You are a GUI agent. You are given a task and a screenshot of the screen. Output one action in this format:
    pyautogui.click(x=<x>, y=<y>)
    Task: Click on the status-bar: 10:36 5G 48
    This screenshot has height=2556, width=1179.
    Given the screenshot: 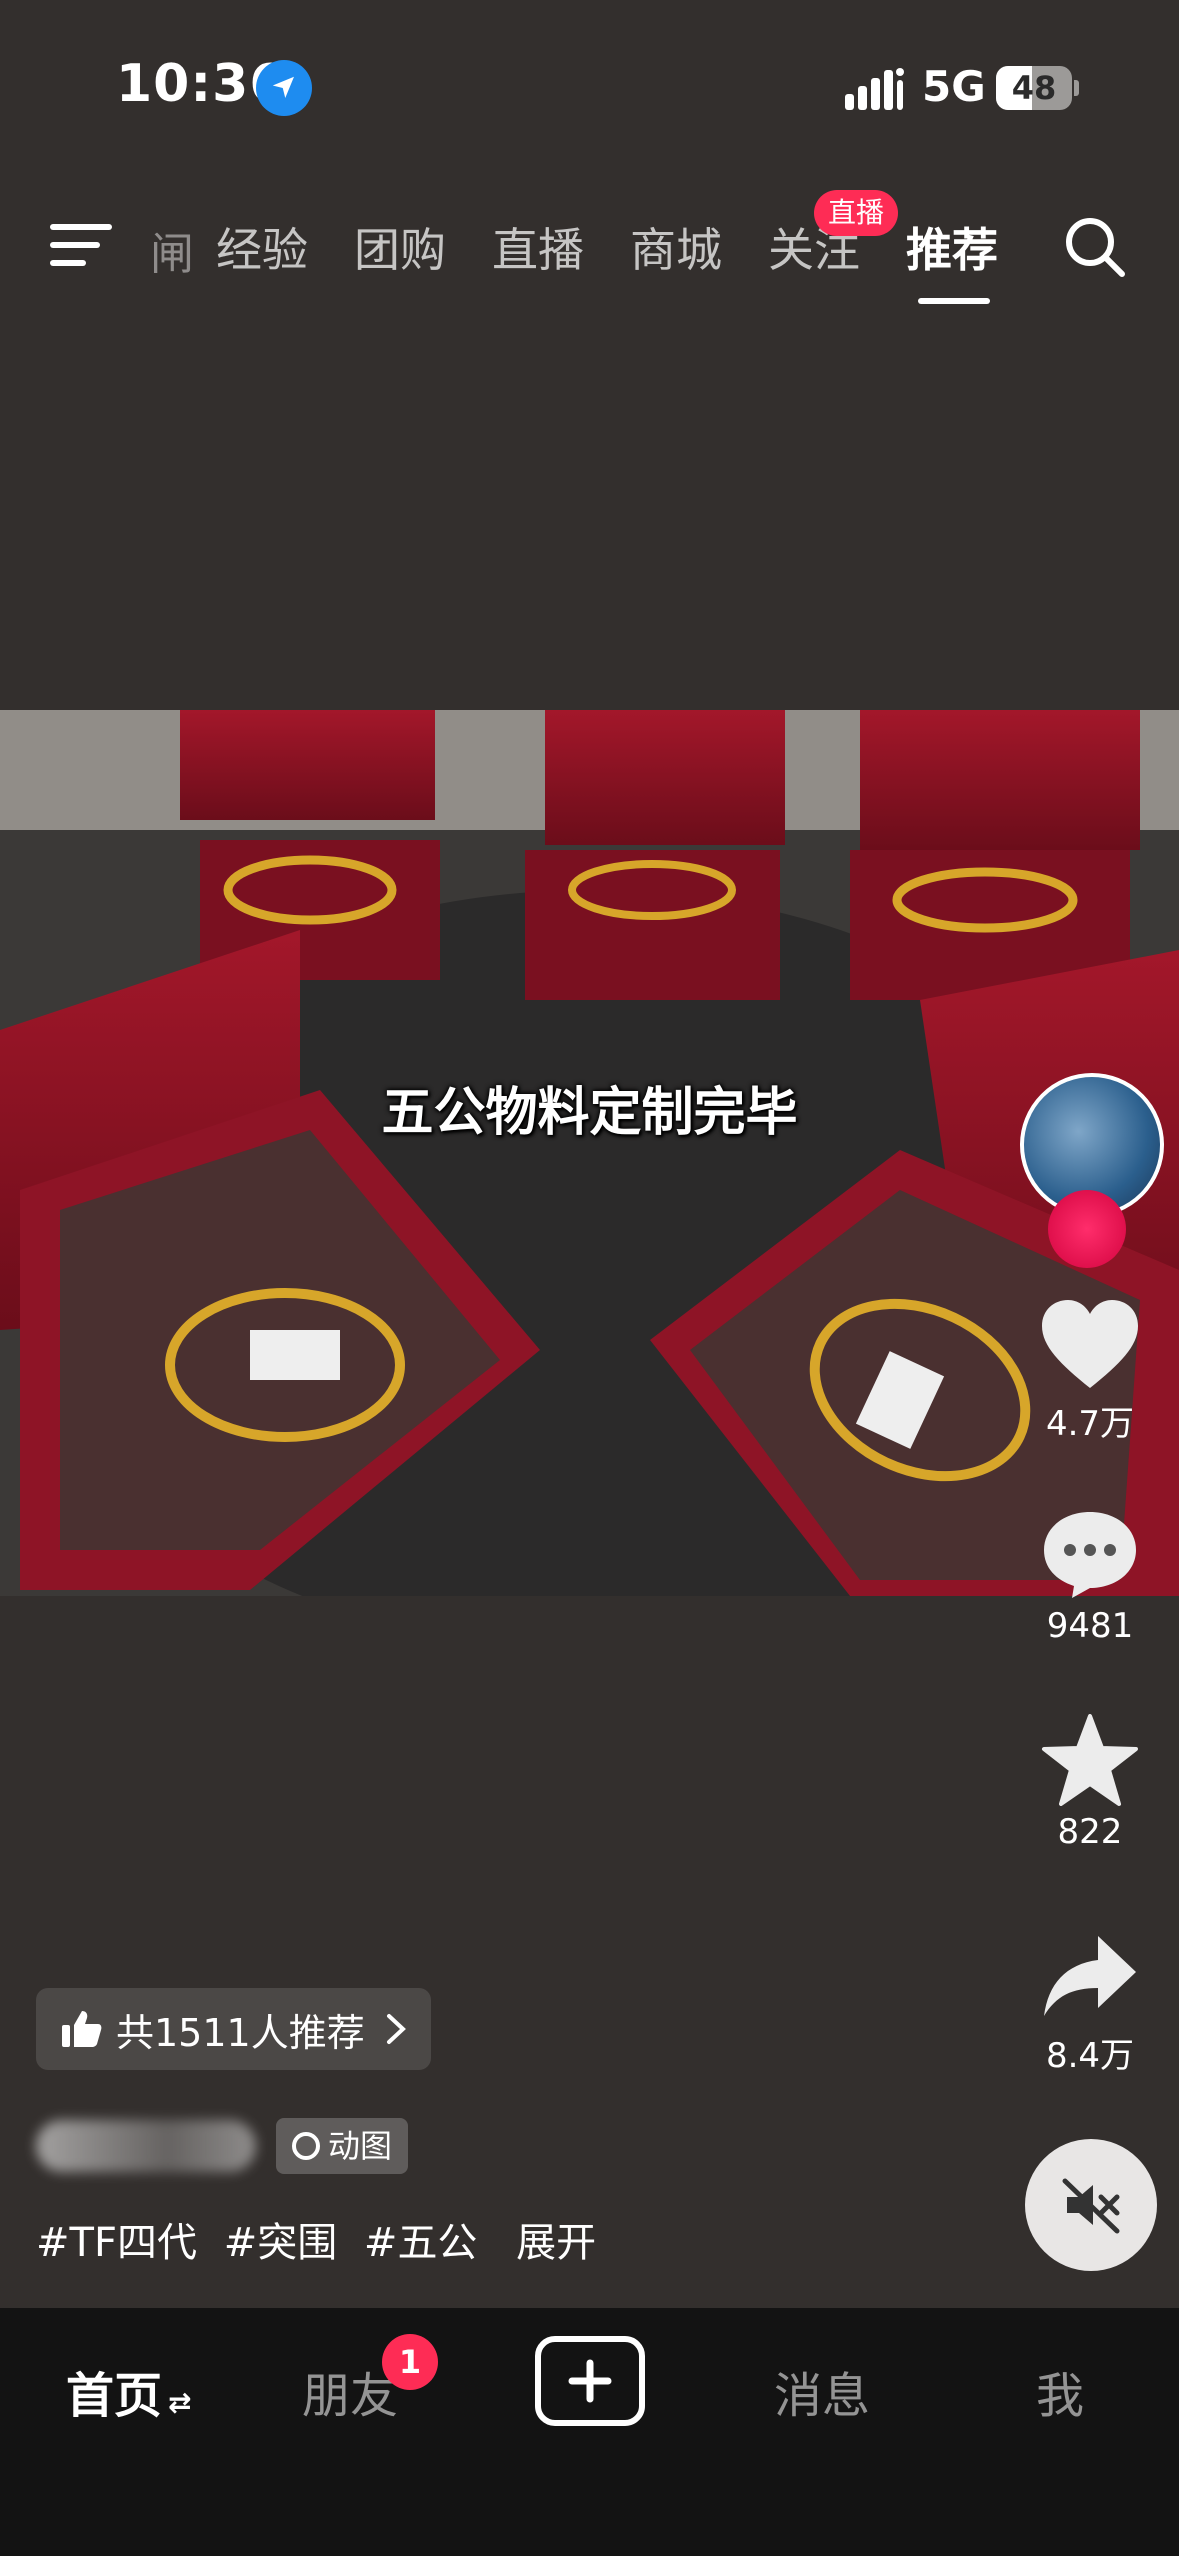 What is the action you would take?
    pyautogui.click(x=589, y=85)
    